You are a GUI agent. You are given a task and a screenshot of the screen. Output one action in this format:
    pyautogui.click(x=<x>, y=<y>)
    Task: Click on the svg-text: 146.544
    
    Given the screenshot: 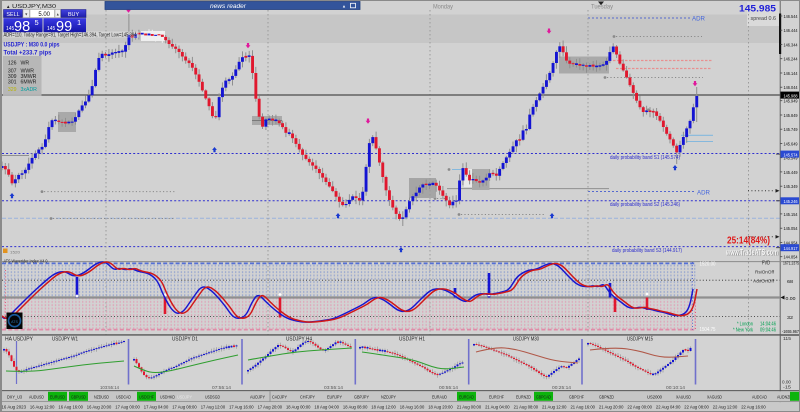 What is the action you would take?
    pyautogui.click(x=791, y=17)
    